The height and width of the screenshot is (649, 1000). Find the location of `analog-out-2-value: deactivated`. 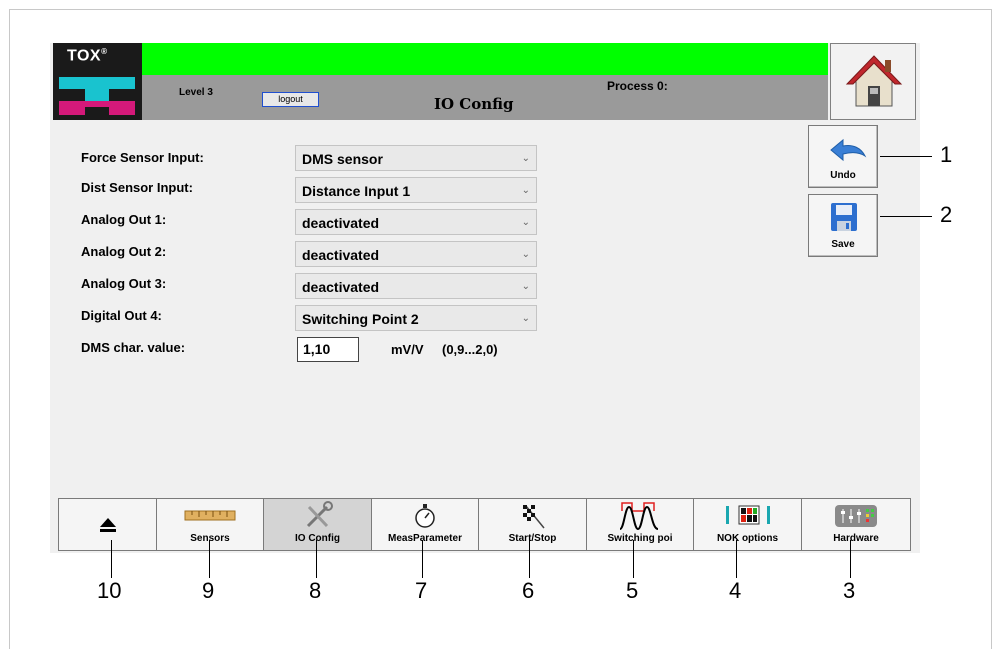

analog-out-2-value: deactivated is located at coordinates (341, 255).